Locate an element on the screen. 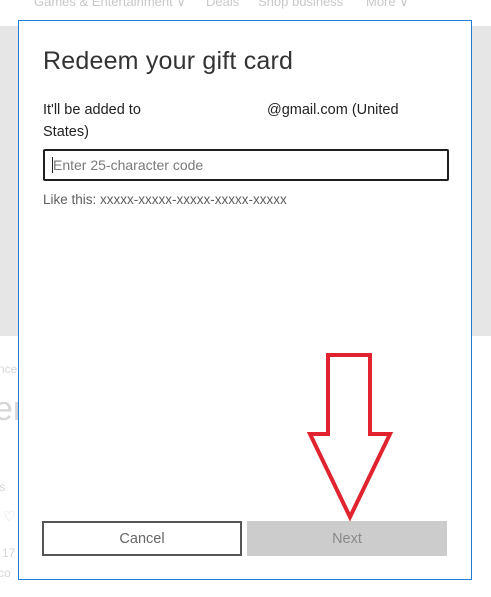  heart-icon: ♡ is located at coordinates (9, 516).